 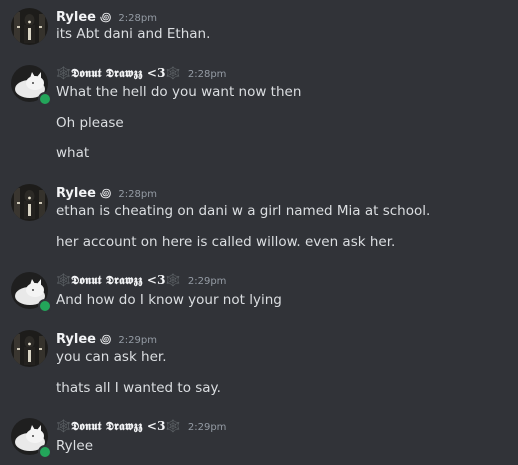 I want to click on message-text: what, so click(x=73, y=153).